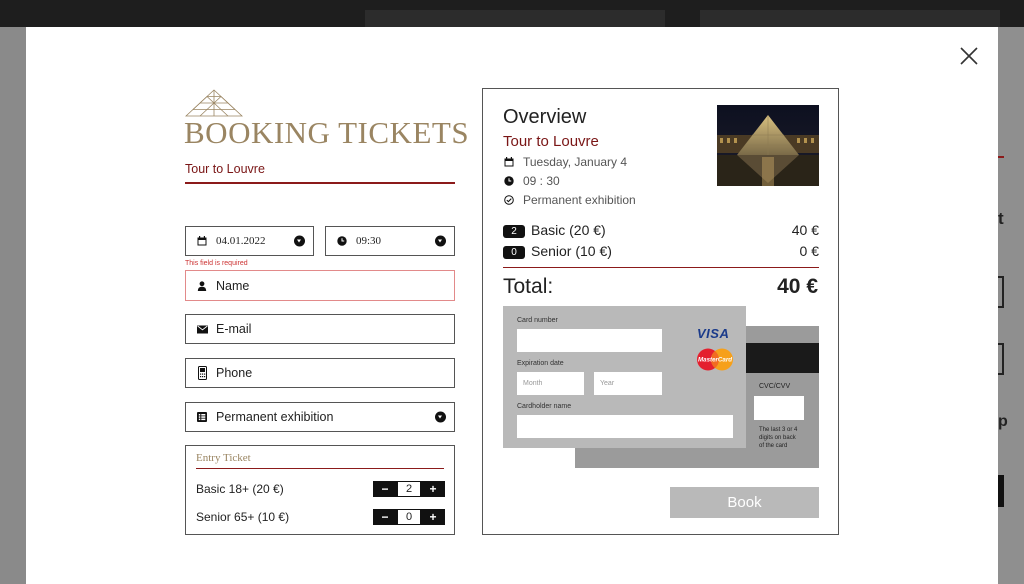 This screenshot has height=584, width=1024. I want to click on card-number-input, so click(589, 340).